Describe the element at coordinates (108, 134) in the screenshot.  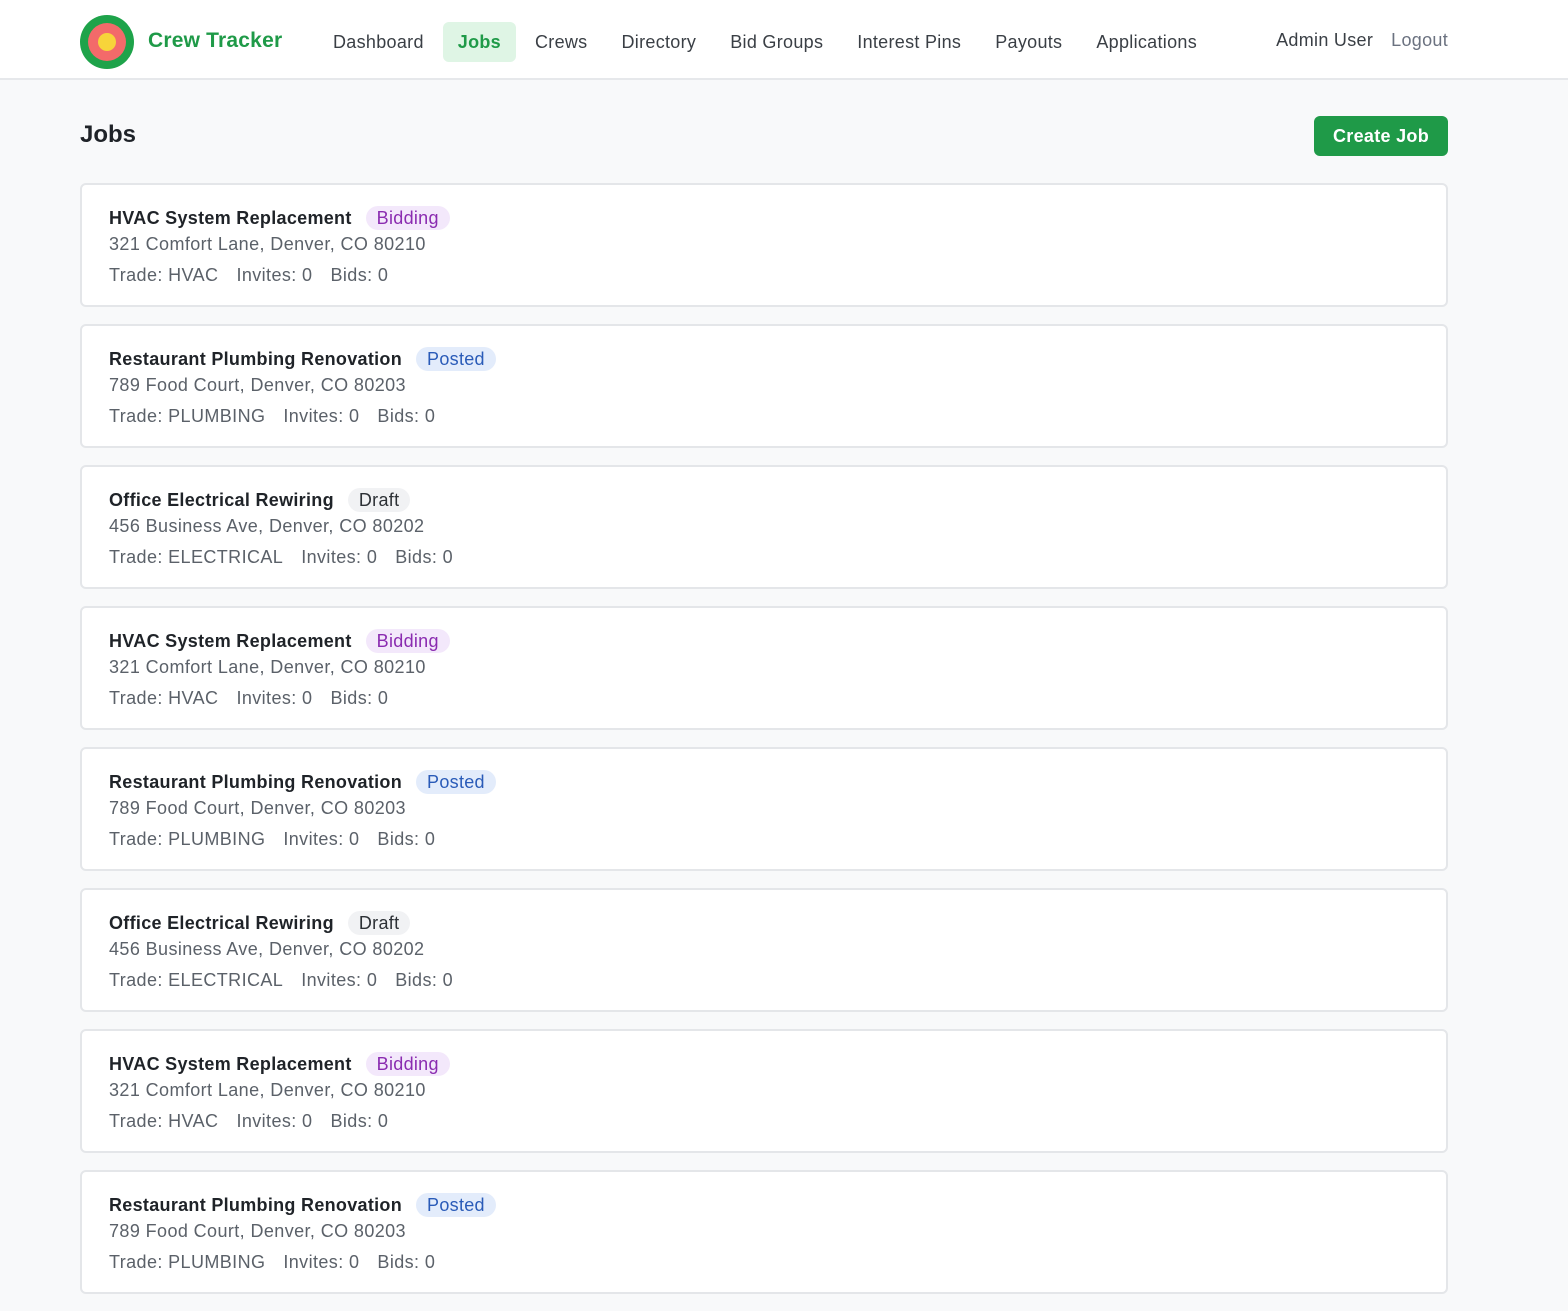
I see `page-title: Jobs` at that location.